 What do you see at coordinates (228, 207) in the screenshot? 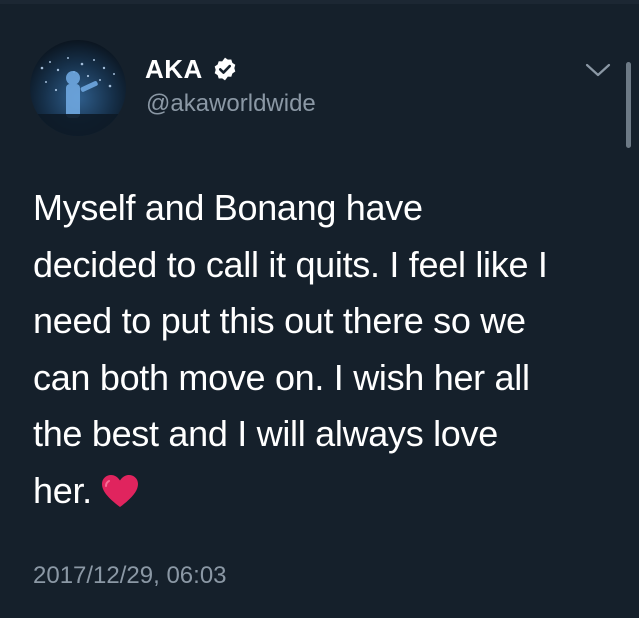
I see `tweet-line: Myself and Bonang have` at bounding box center [228, 207].